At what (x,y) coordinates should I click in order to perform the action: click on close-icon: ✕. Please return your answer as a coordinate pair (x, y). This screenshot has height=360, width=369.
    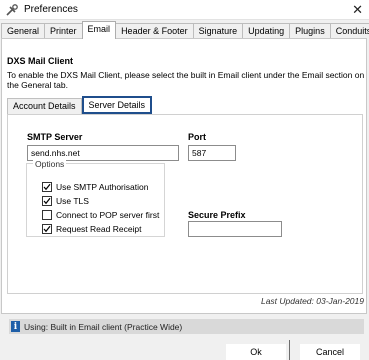
    Looking at the image, I should click on (357, 10).